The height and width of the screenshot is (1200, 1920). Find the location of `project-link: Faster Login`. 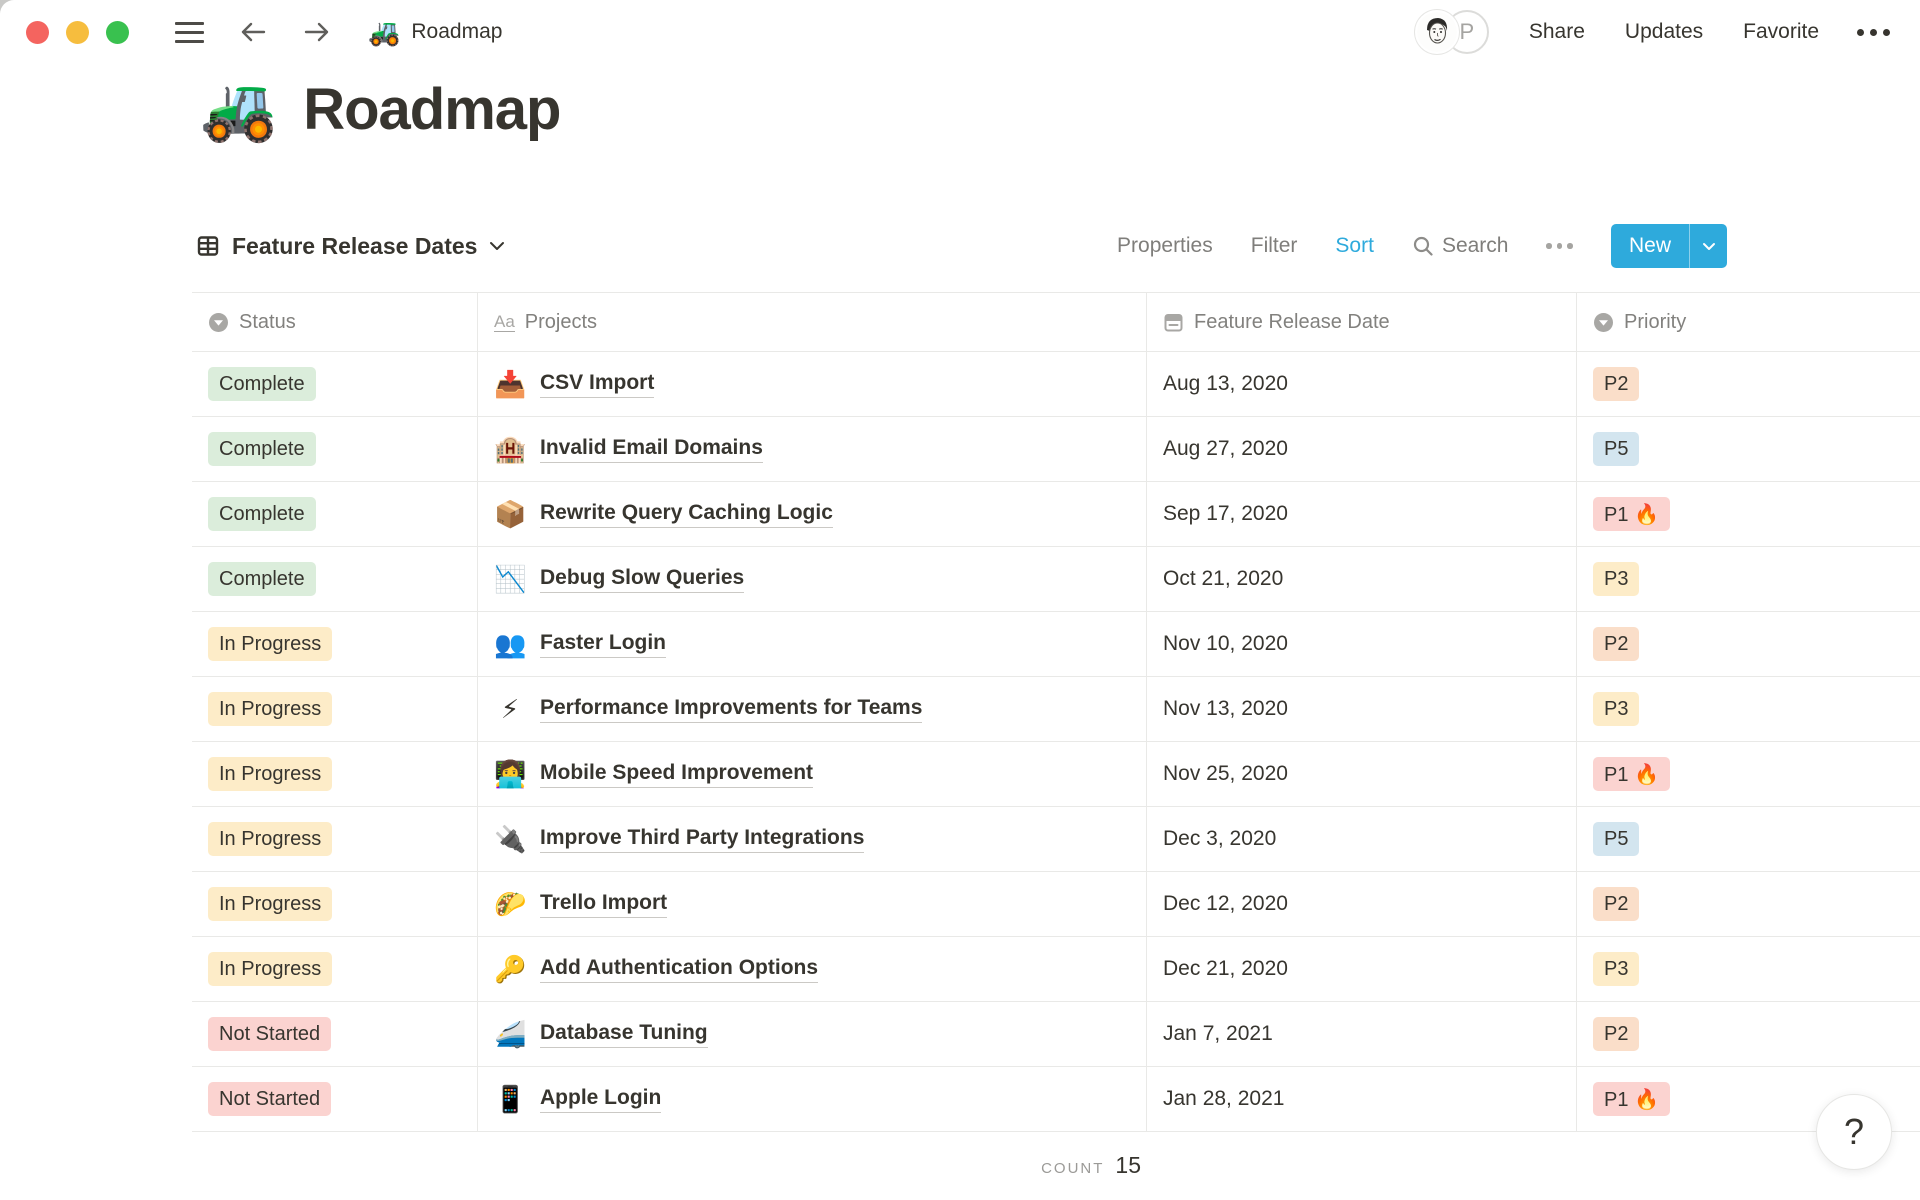

project-link: Faster Login is located at coordinates (603, 644).